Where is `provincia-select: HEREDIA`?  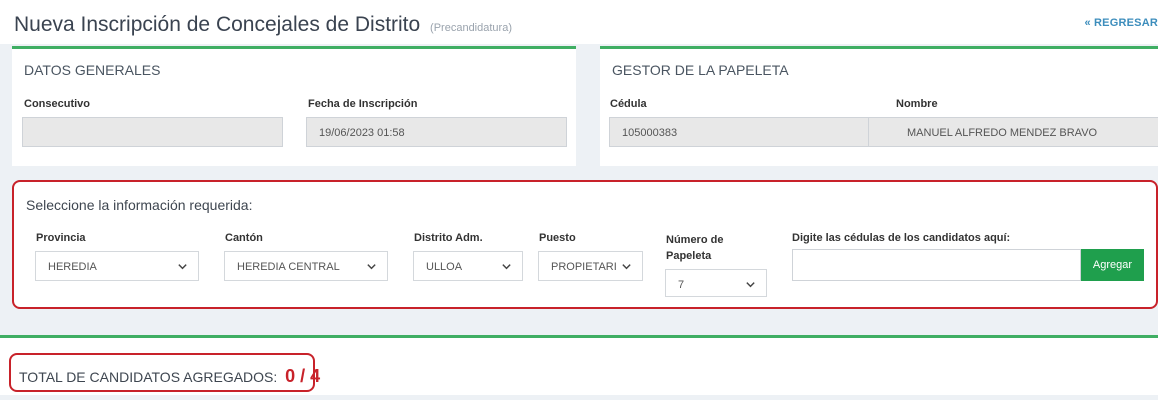 provincia-select: HEREDIA is located at coordinates (117, 266).